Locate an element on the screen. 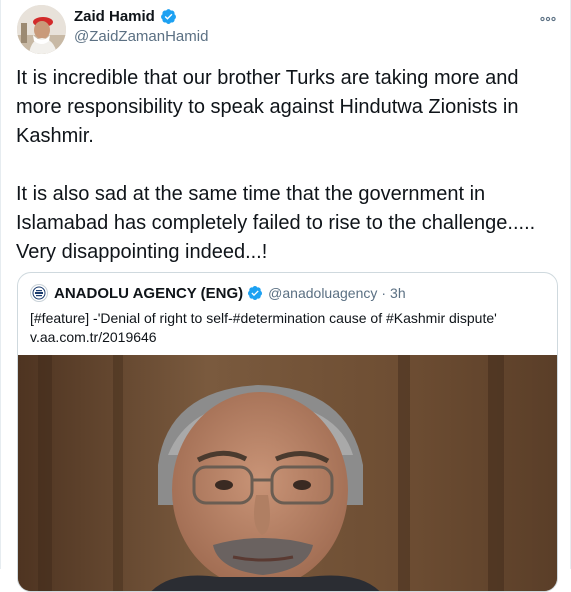  quoted-verified-badge-icon is located at coordinates (255, 293).